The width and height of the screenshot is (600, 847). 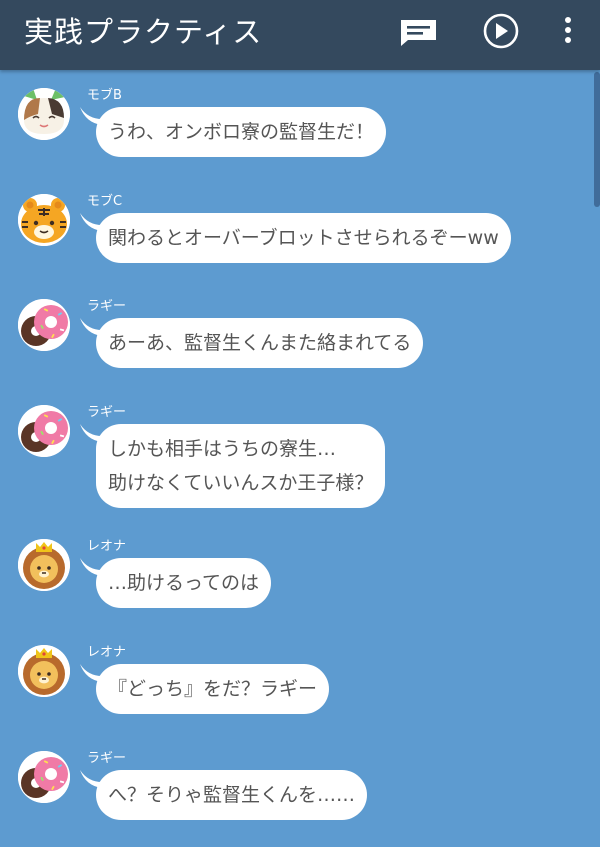 I want to click on message-bubble: …助けるってのは, so click(x=184, y=583).